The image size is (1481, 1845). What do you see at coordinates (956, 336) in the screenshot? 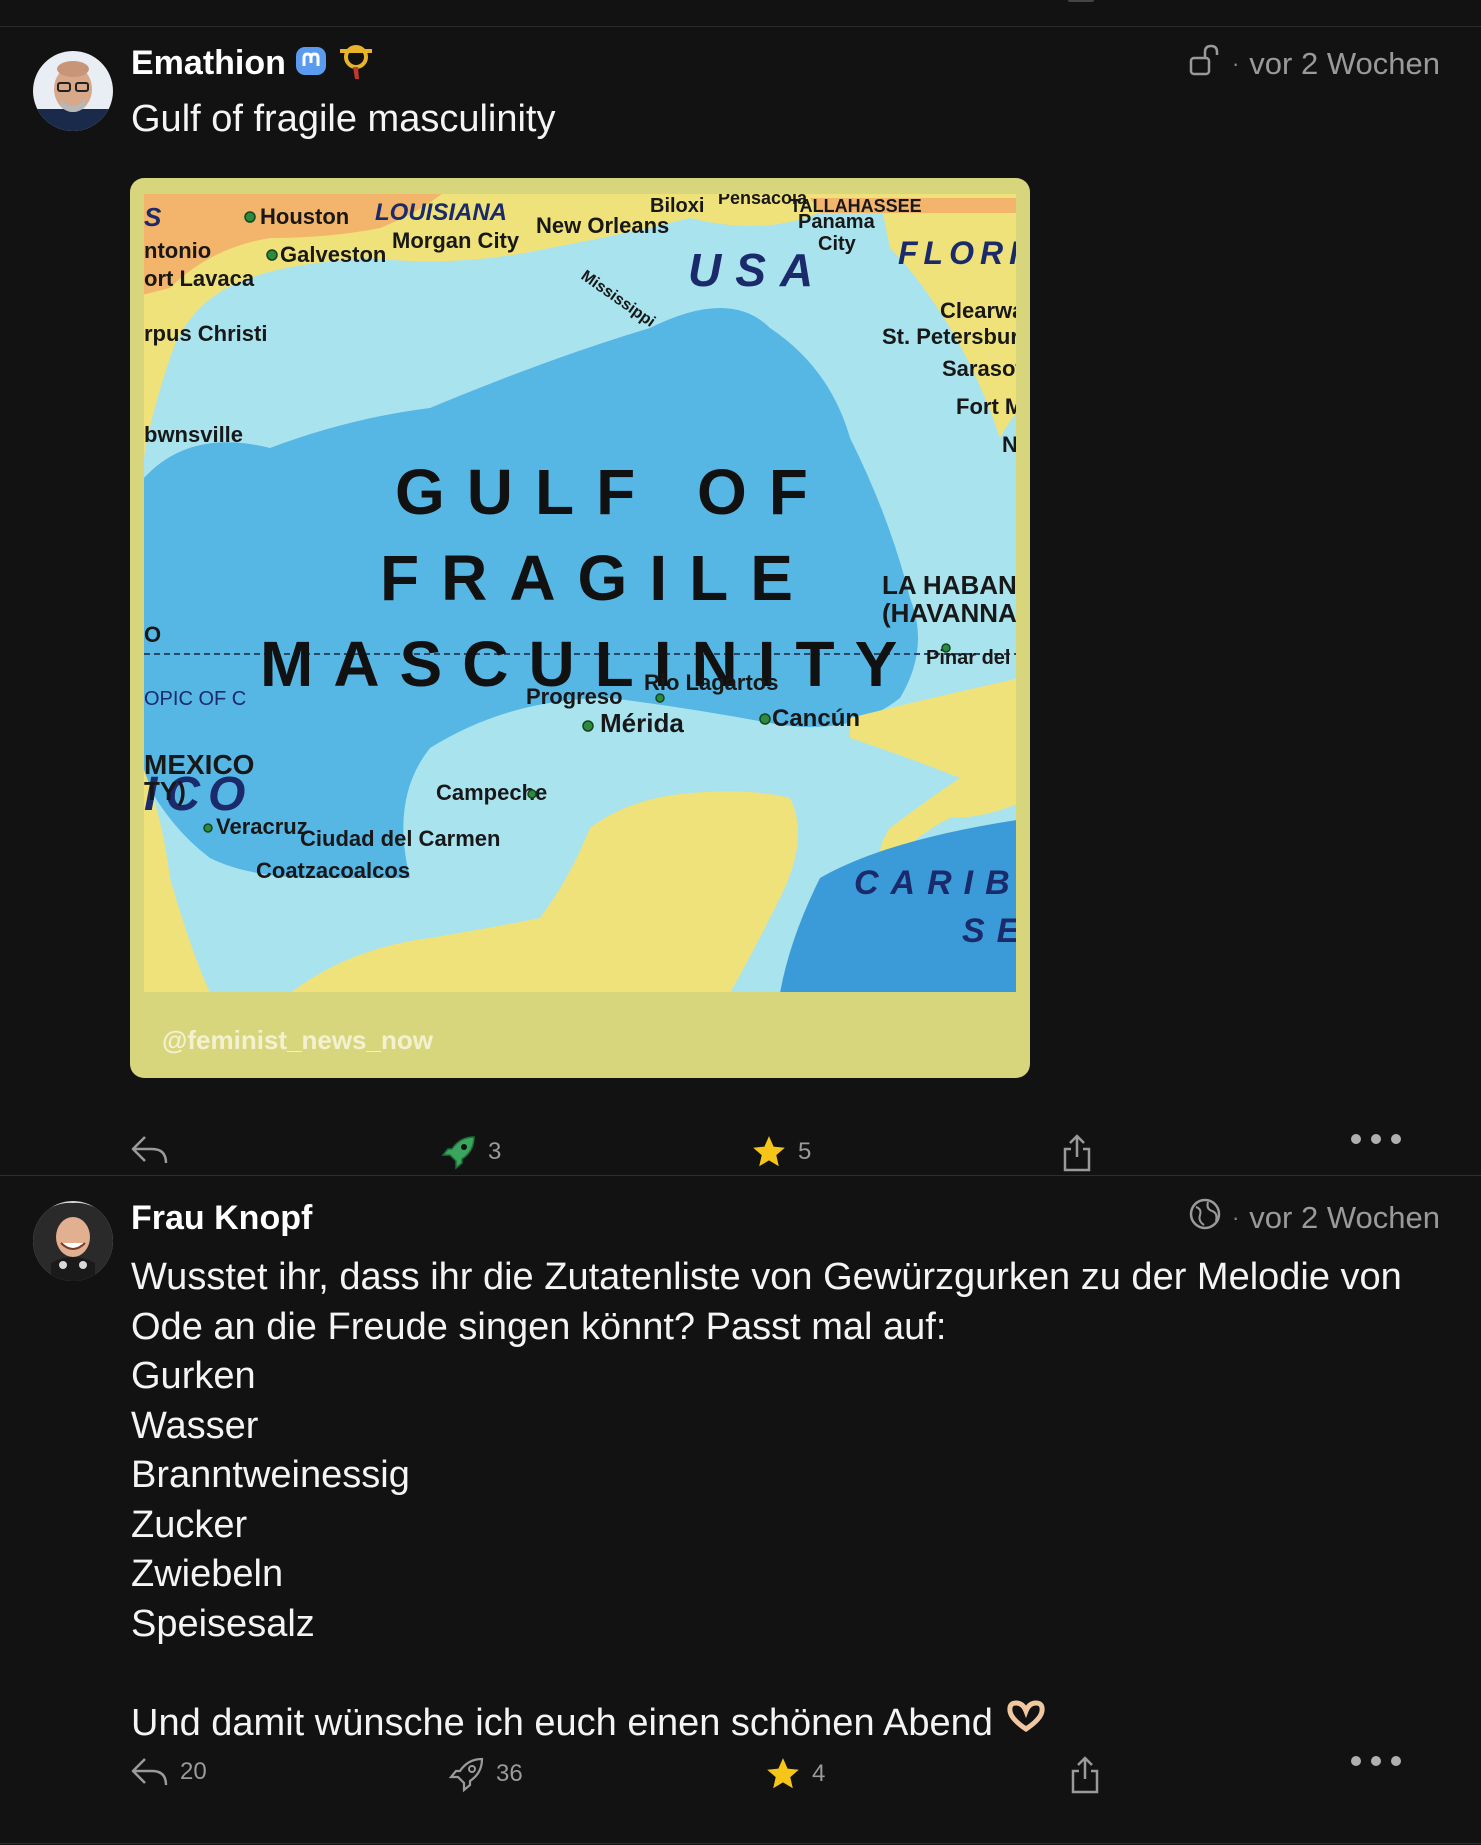
I see `map-label: St. Petersburg` at bounding box center [956, 336].